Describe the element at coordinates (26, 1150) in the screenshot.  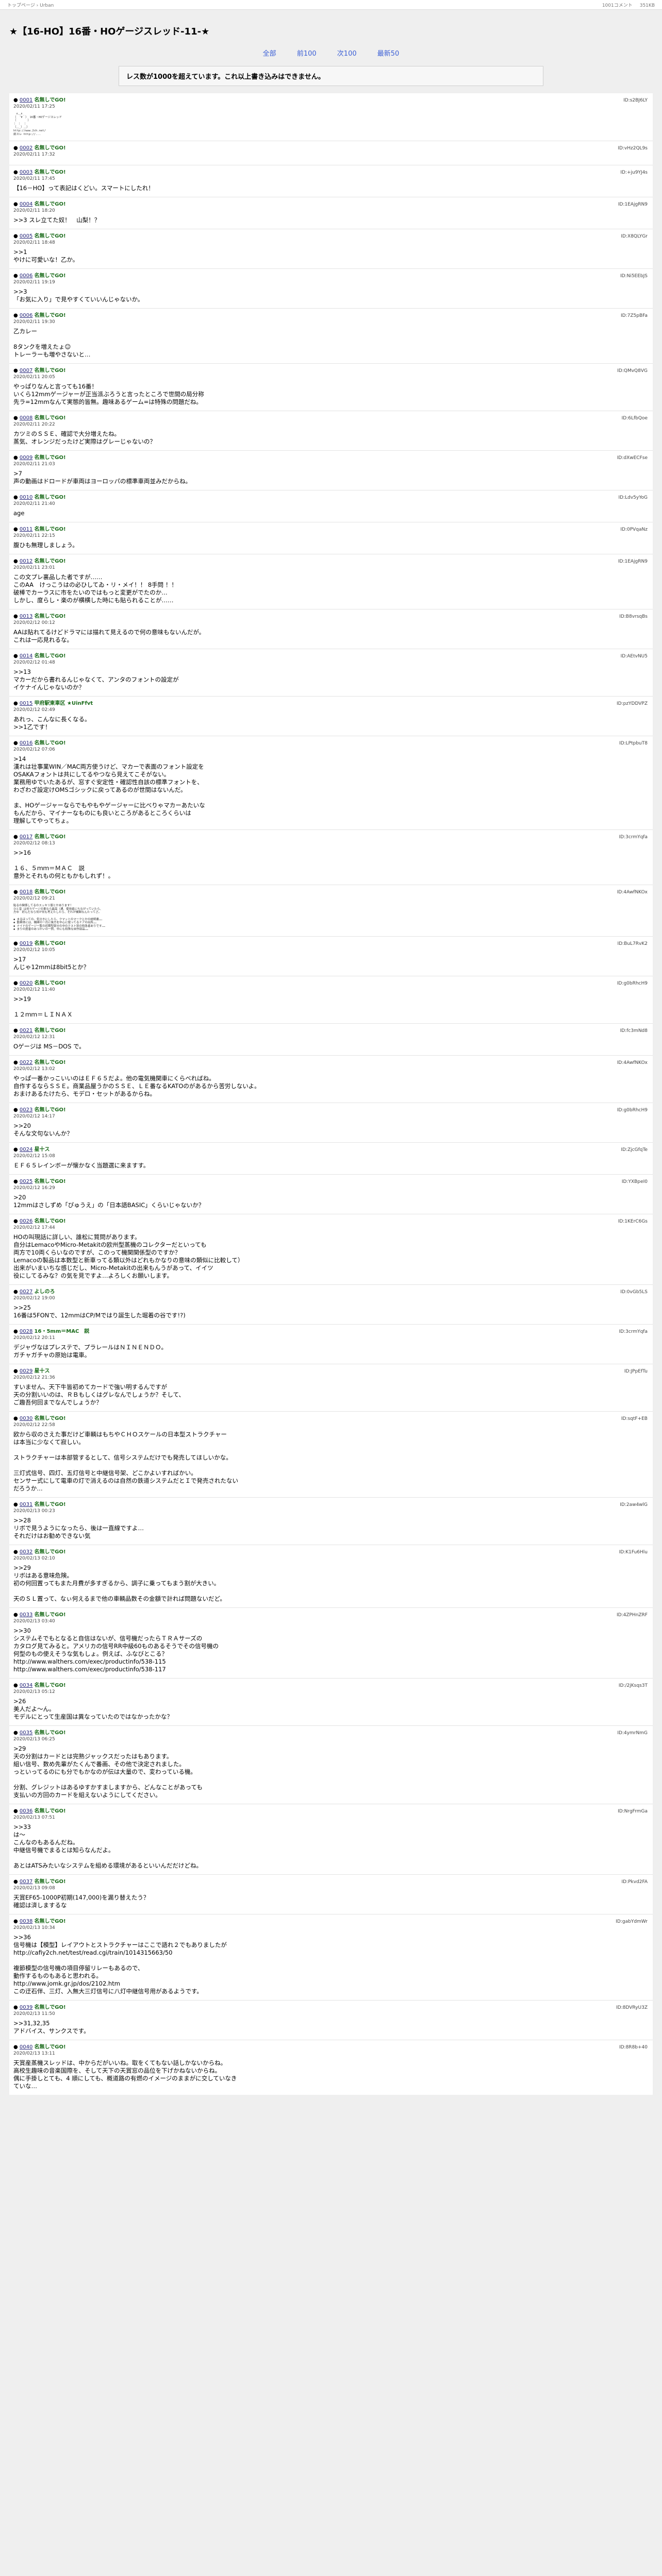
I see `post-number-link: 0024` at that location.